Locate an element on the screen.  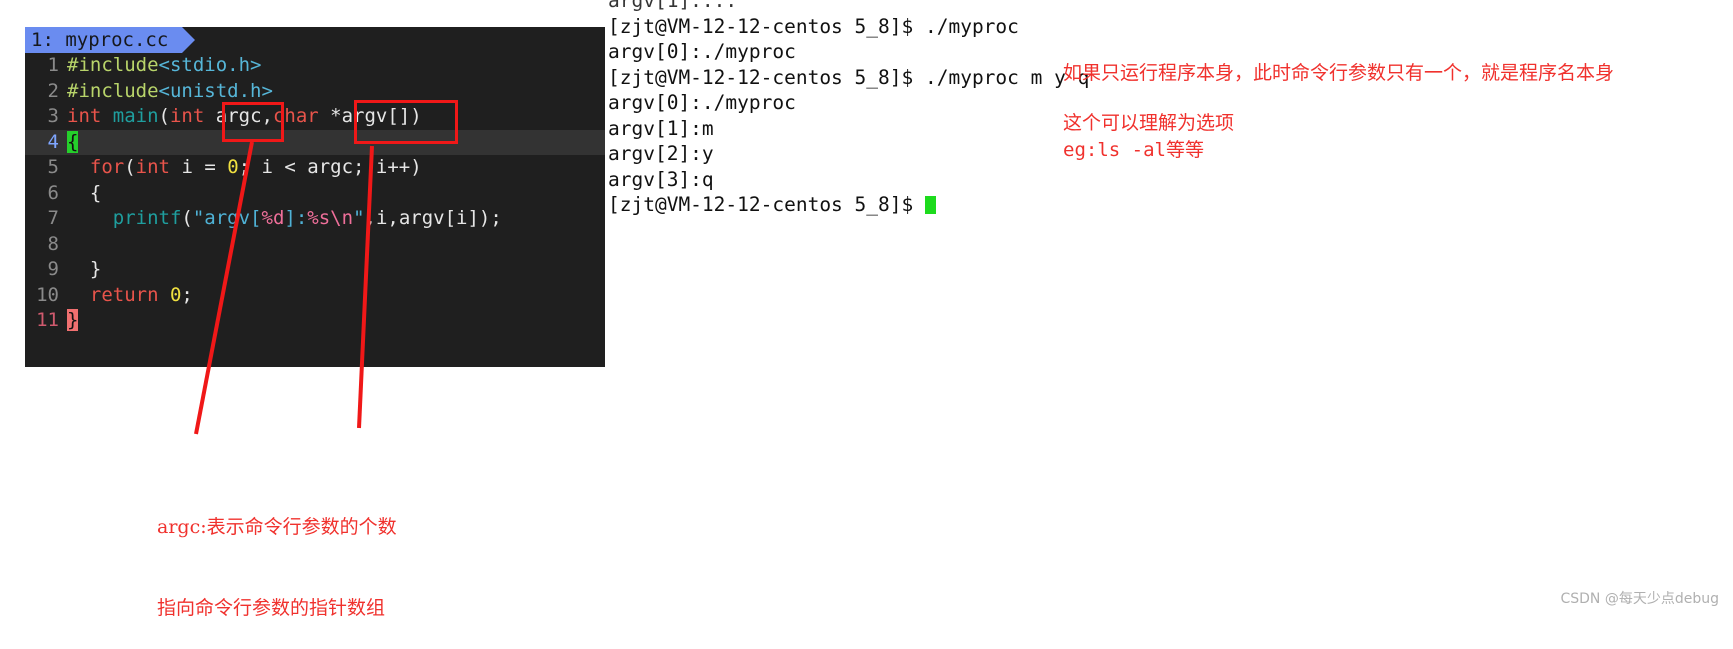
code-line: 10 return 0; is located at coordinates (315, 296).